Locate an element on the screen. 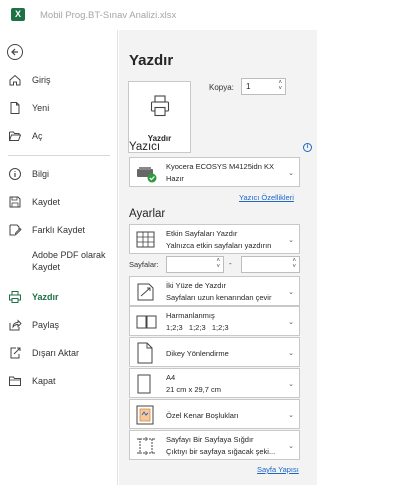 The height and width of the screenshot is (485, 419). paper-size-icon is located at coordinates (144, 384).